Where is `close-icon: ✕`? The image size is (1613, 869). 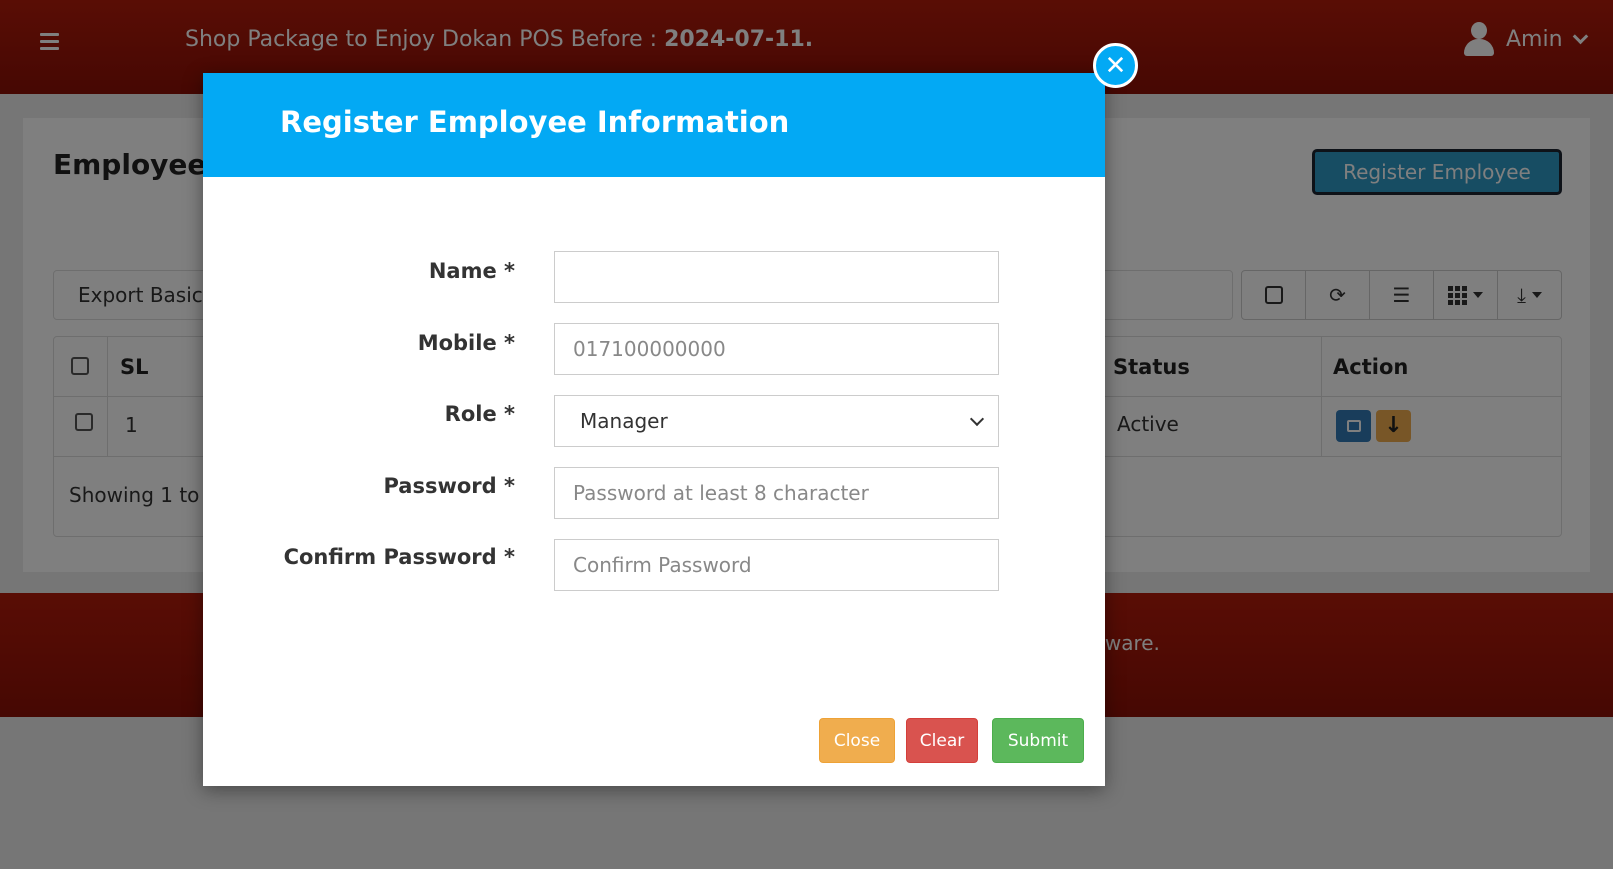 close-icon: ✕ is located at coordinates (1115, 65).